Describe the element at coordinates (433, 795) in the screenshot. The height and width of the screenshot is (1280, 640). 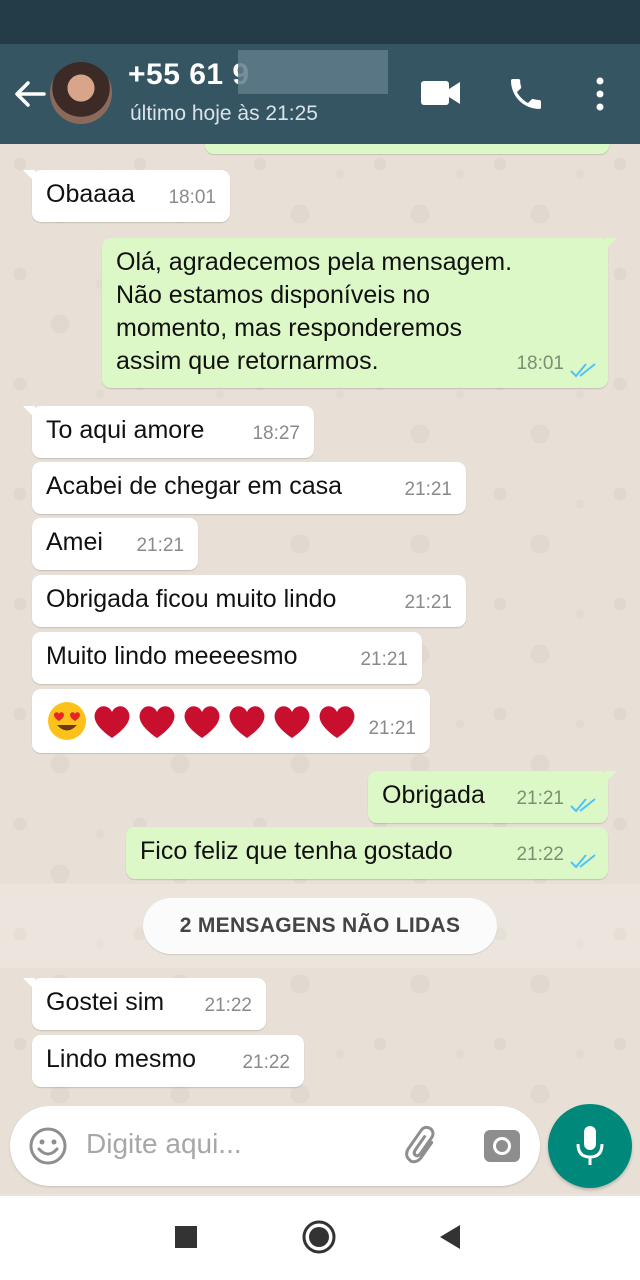
I see `message-text: Obrigada` at that location.